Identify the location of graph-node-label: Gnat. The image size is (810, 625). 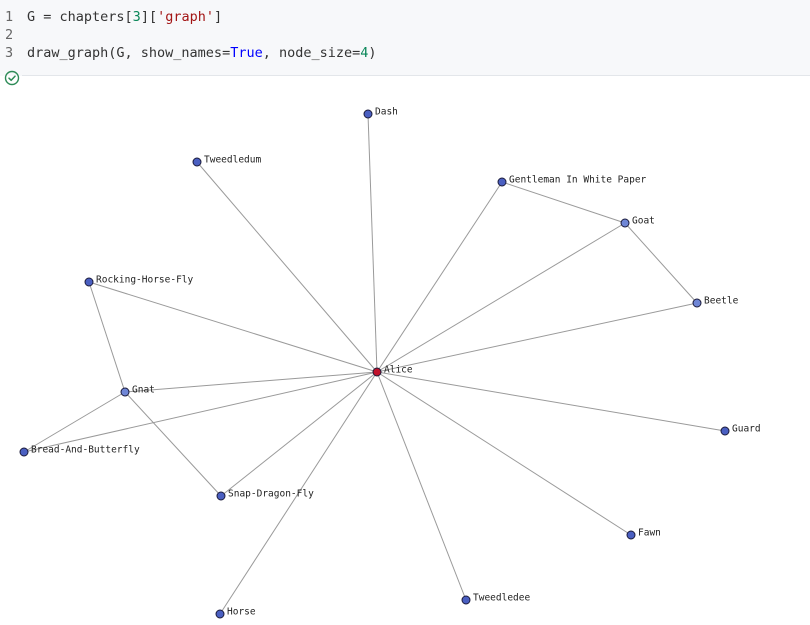
(143, 390).